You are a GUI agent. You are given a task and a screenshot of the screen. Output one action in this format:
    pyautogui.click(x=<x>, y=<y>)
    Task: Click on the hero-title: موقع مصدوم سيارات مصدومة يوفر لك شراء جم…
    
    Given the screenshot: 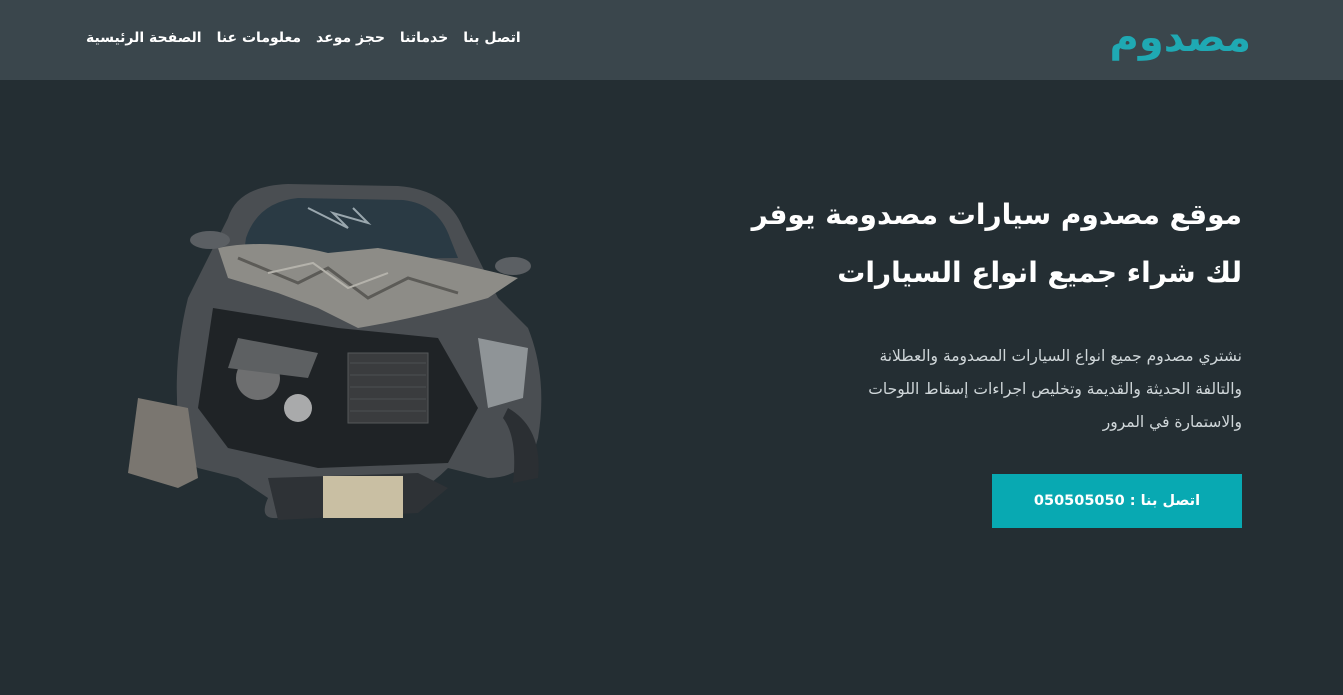 What is the action you would take?
    pyautogui.click(x=962, y=244)
    